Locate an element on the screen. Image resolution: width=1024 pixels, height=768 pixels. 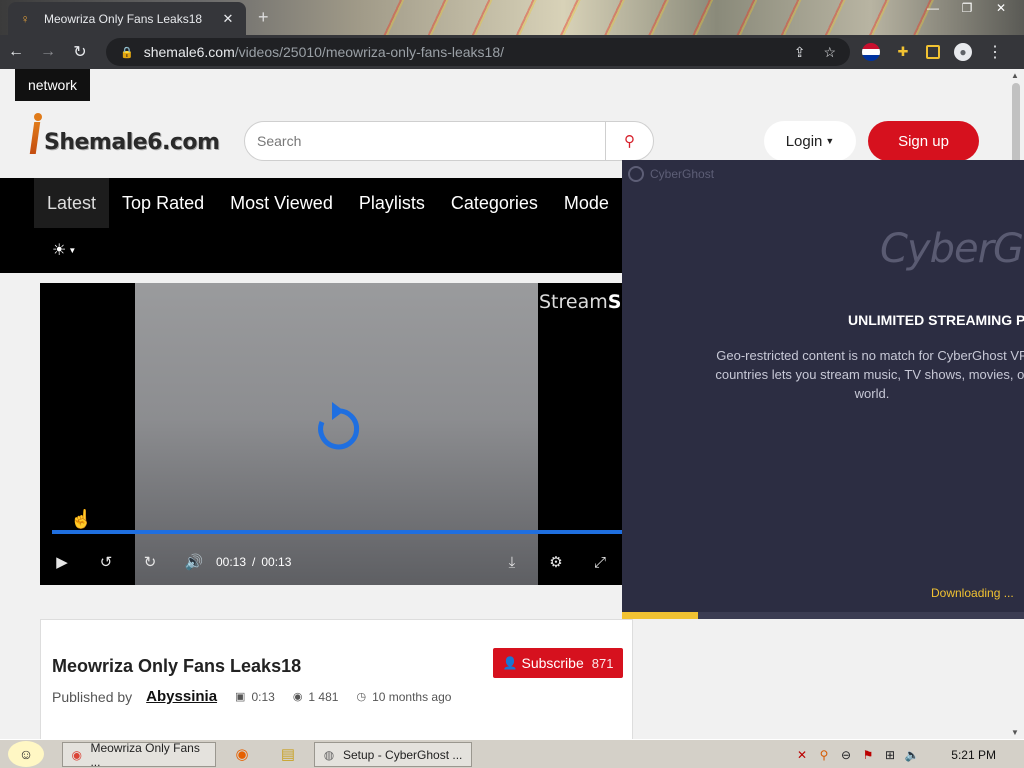
player-controls: ▶ ↺ ↻ 🔊 00:13/00:13 ⤓ ⚙ ⤢ is located at coordinates (331, 562).